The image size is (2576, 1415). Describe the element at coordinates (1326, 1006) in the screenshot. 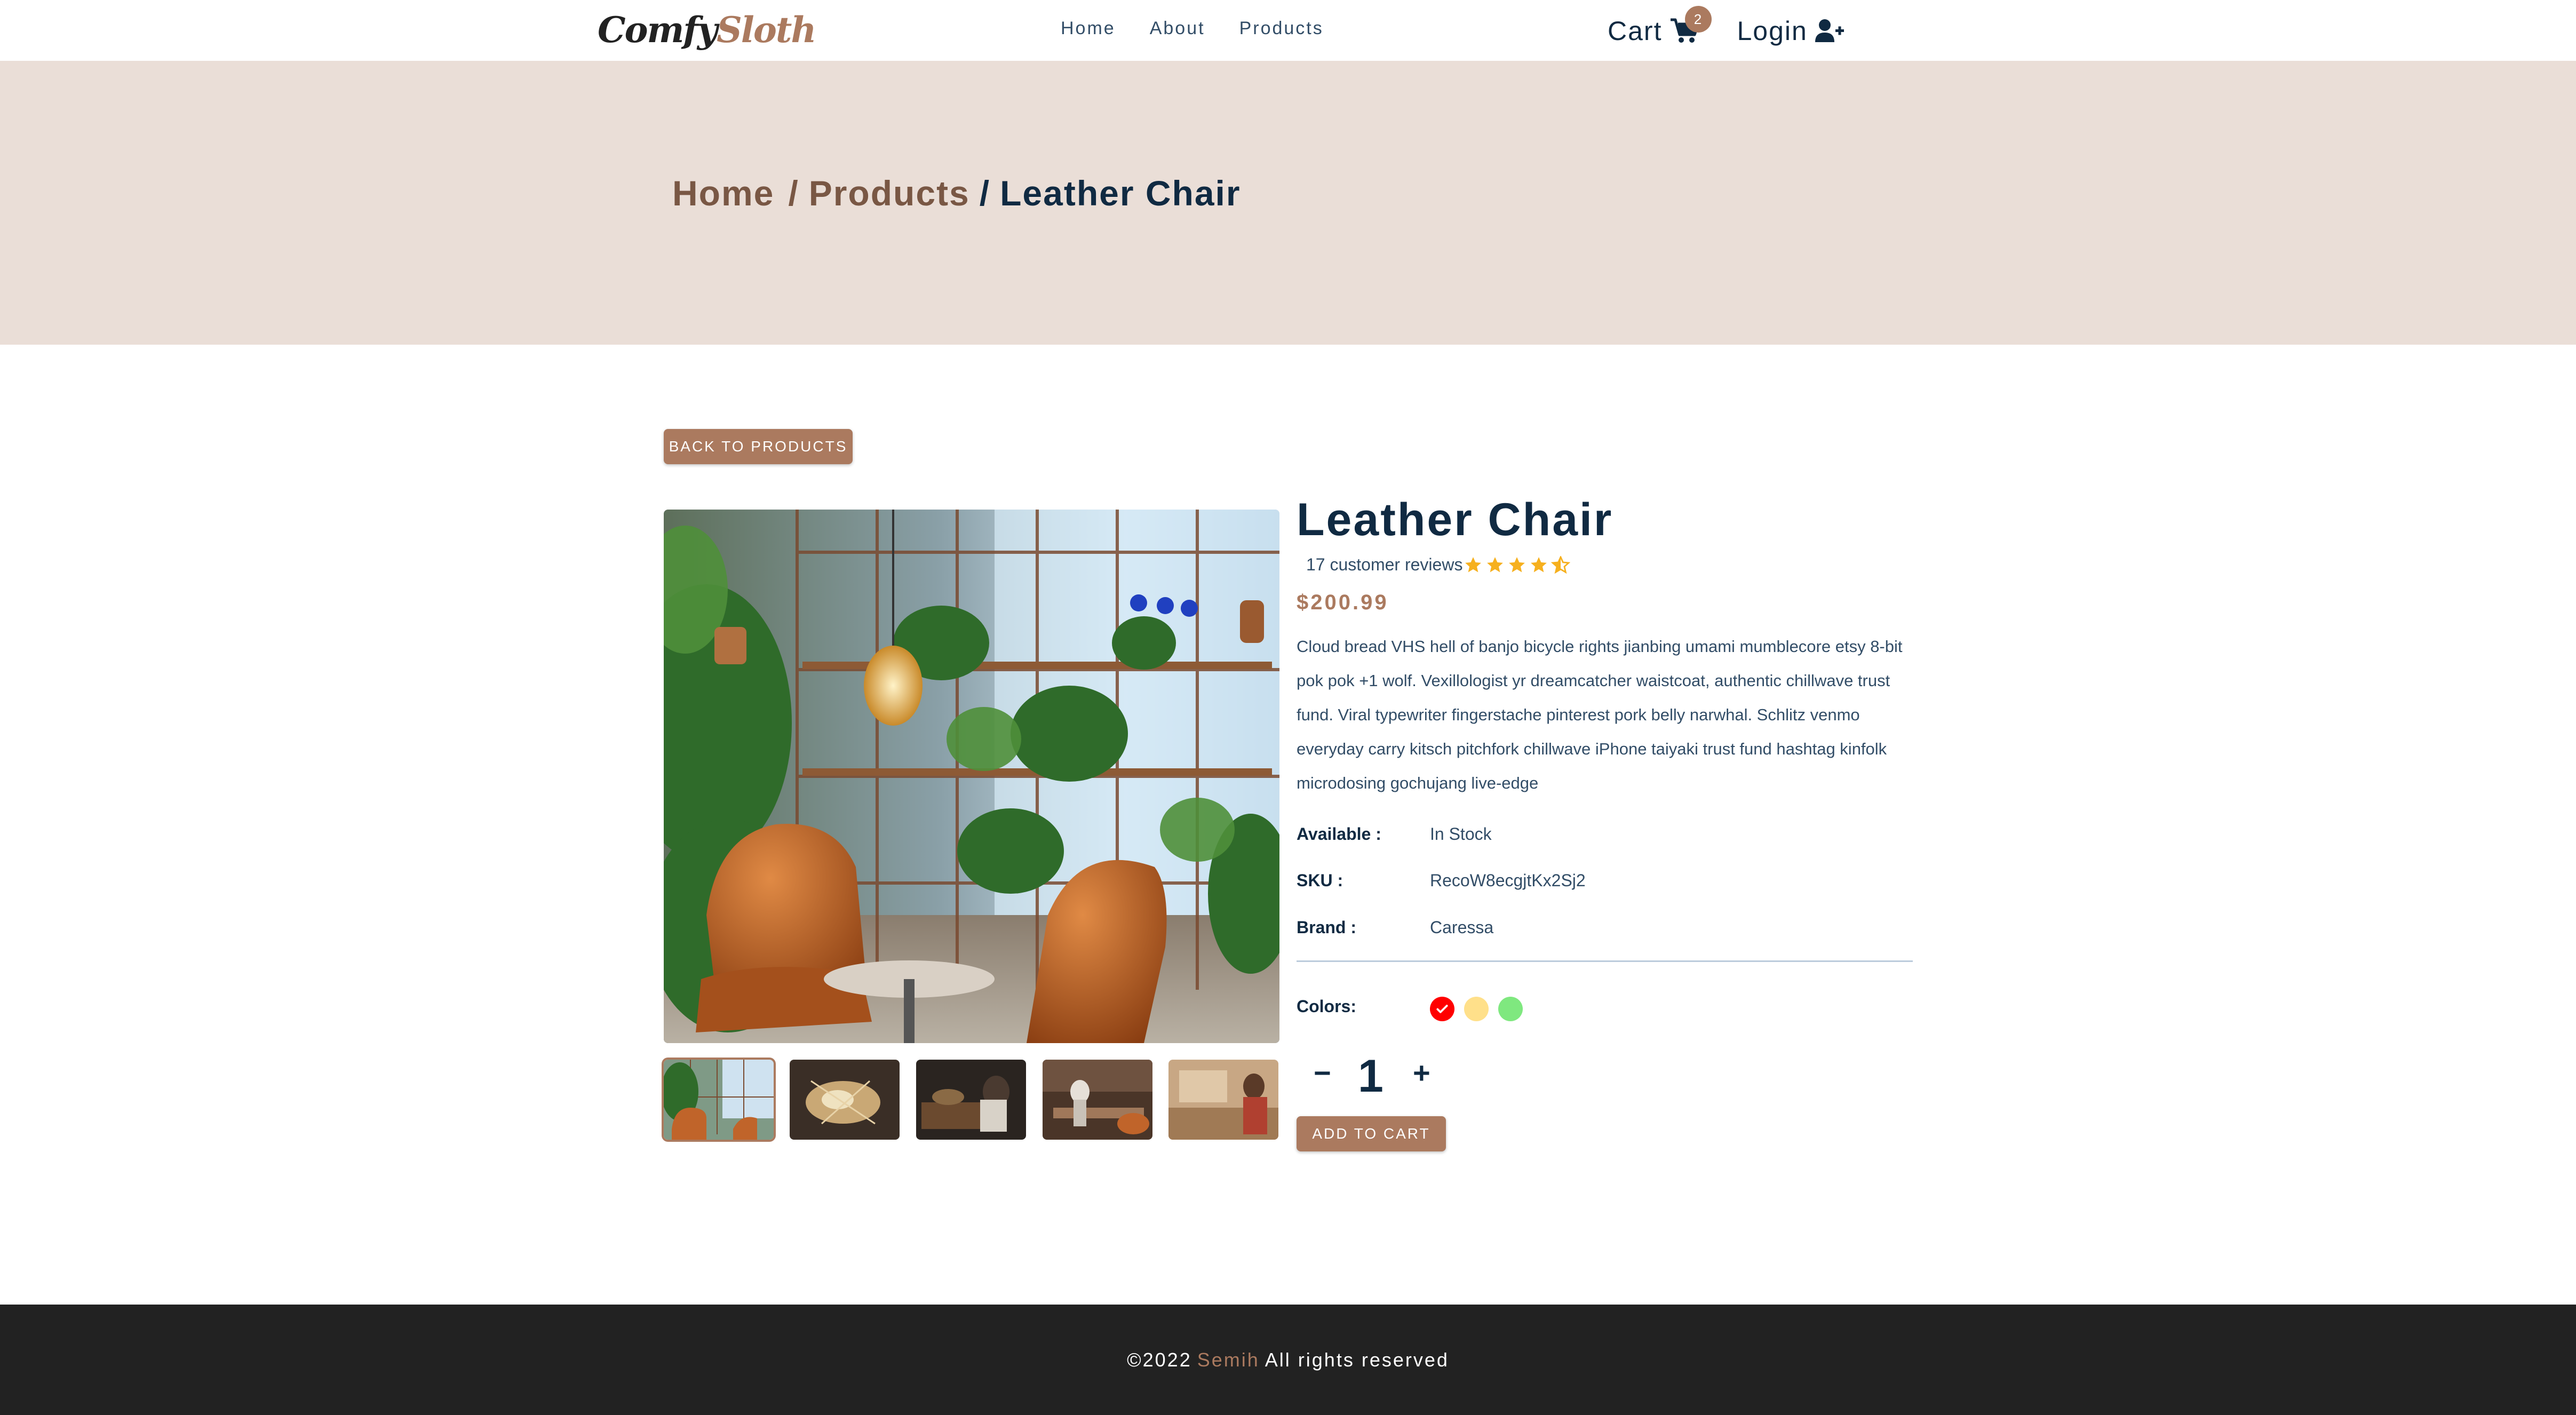

I see `colors-label: Colors:` at that location.